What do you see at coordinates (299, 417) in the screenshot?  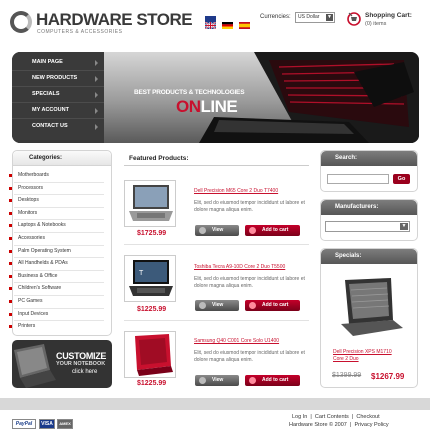 I see `footer-login-link: Log In` at bounding box center [299, 417].